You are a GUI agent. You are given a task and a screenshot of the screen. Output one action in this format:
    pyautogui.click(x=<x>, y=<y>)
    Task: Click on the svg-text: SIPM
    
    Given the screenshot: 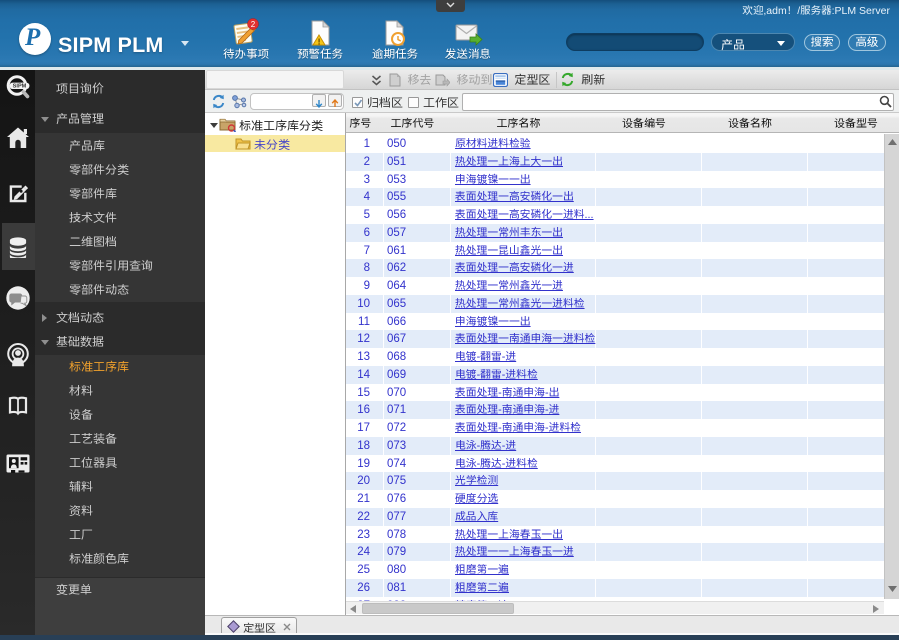 What is the action you would take?
    pyautogui.click(x=19, y=87)
    